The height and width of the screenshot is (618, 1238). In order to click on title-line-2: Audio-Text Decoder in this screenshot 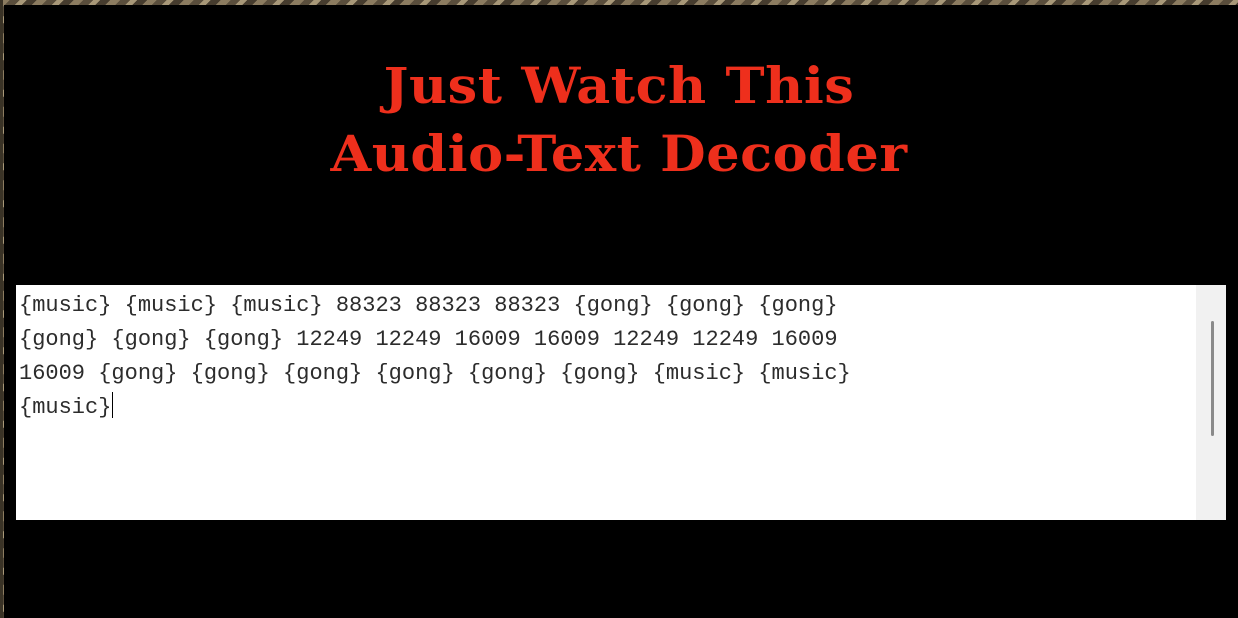, I will do `click(619, 153)`.